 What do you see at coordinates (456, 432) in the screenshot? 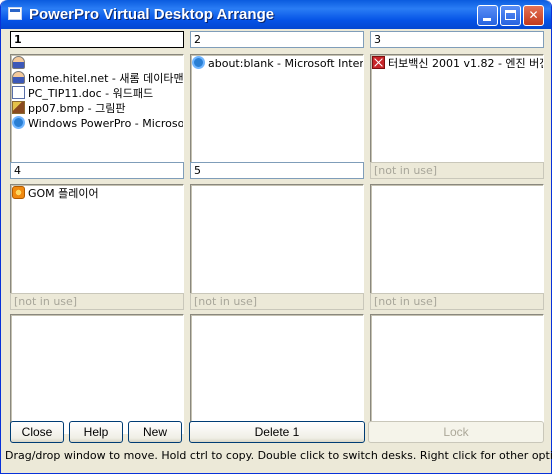
I see `lock-button: Lock` at bounding box center [456, 432].